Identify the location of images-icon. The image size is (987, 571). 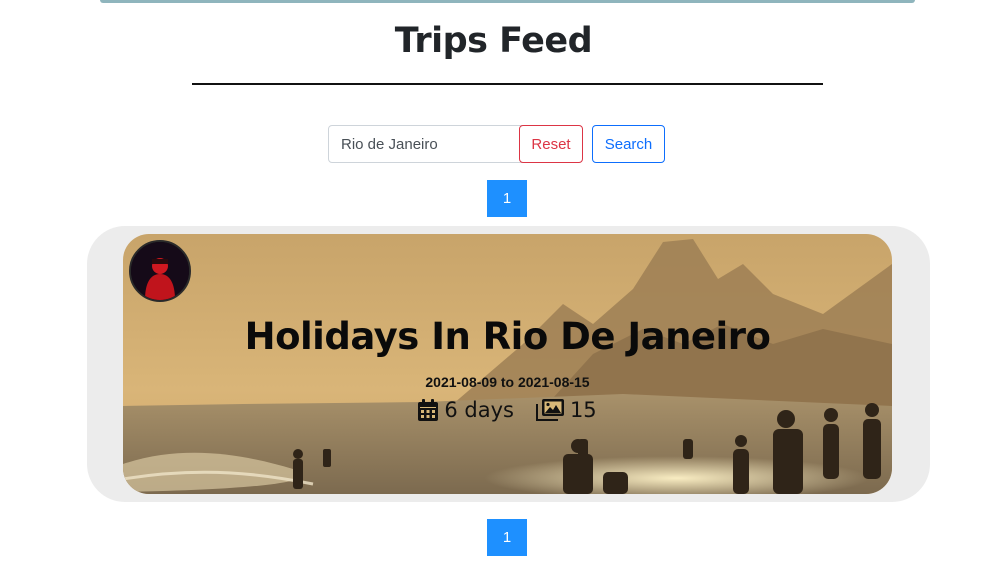
(549, 410).